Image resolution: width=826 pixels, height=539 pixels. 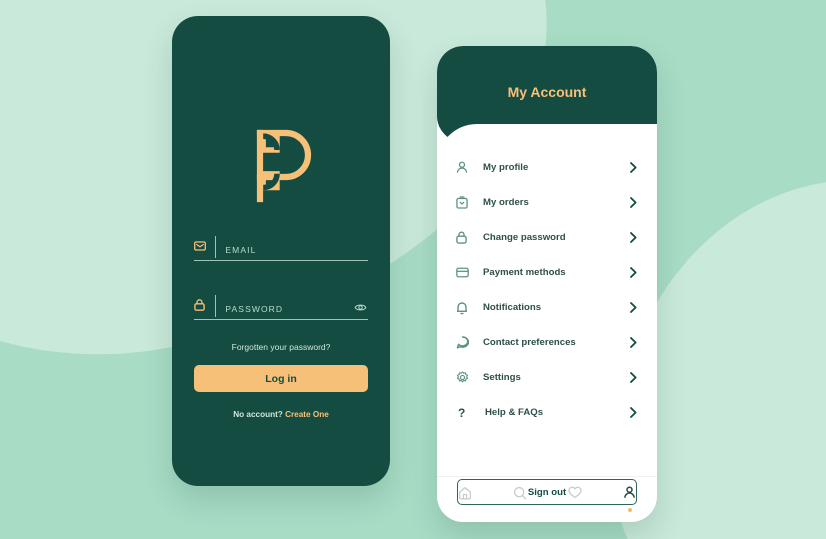 What do you see at coordinates (547, 307) in the screenshot?
I see `menu-item-notifications: Notifications` at bounding box center [547, 307].